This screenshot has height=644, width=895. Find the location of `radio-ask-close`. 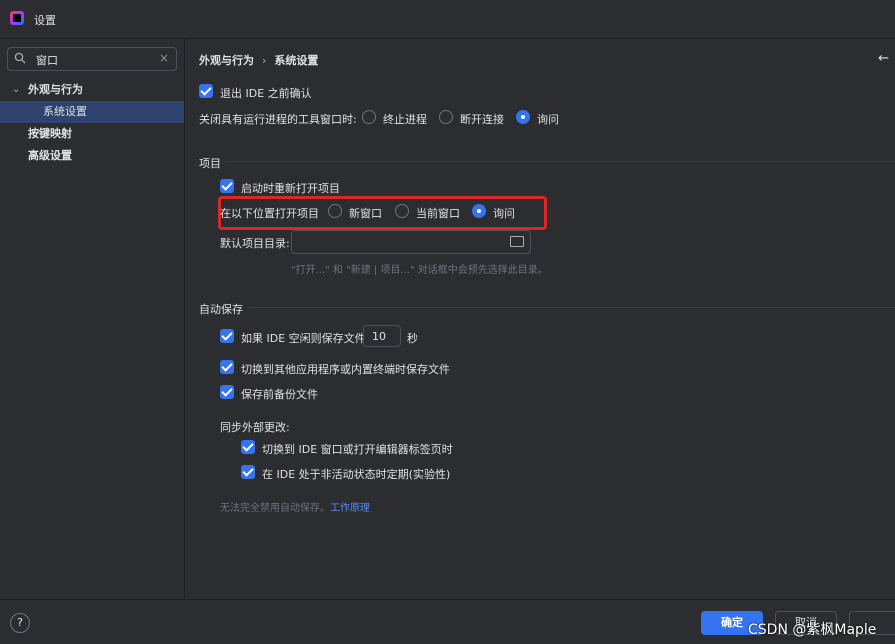

radio-ask-close is located at coordinates (523, 117).